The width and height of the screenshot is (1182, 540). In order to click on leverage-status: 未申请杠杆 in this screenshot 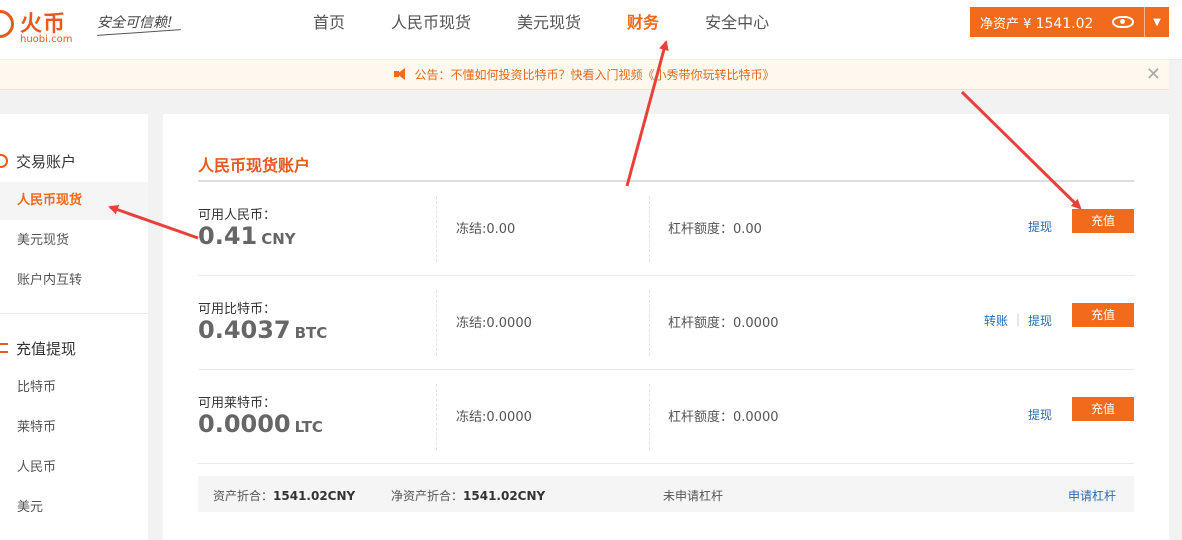, I will do `click(693, 496)`.